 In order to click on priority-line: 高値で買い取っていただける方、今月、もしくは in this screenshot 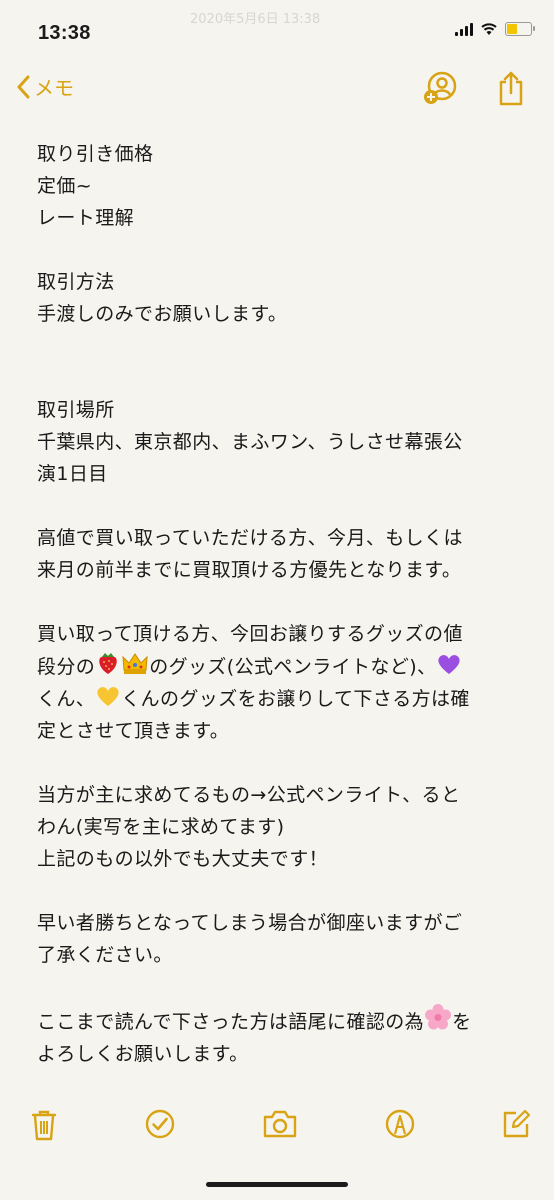, I will do `click(250, 538)`.